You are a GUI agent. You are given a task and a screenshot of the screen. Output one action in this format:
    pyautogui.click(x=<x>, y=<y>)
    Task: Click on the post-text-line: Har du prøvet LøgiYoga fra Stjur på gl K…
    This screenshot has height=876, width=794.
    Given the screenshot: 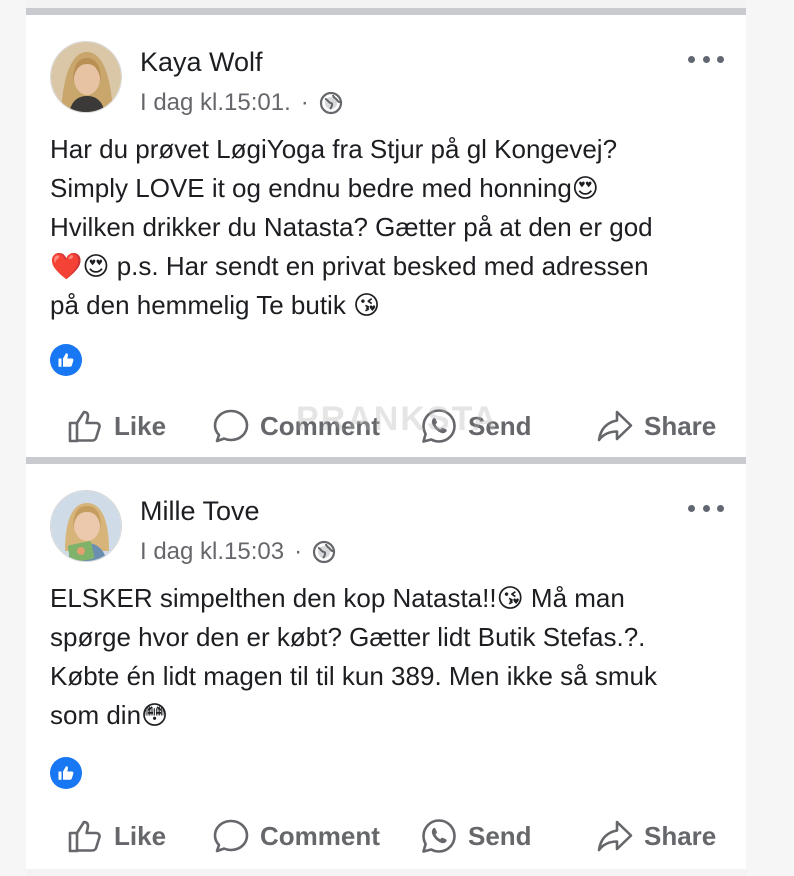 What is the action you would take?
    pyautogui.click(x=334, y=149)
    